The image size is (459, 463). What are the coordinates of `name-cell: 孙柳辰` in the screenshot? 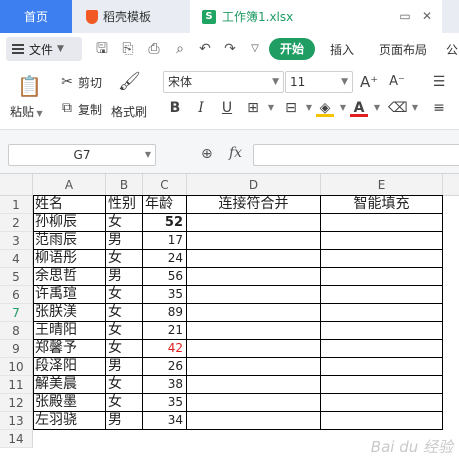 It's located at (69, 223).